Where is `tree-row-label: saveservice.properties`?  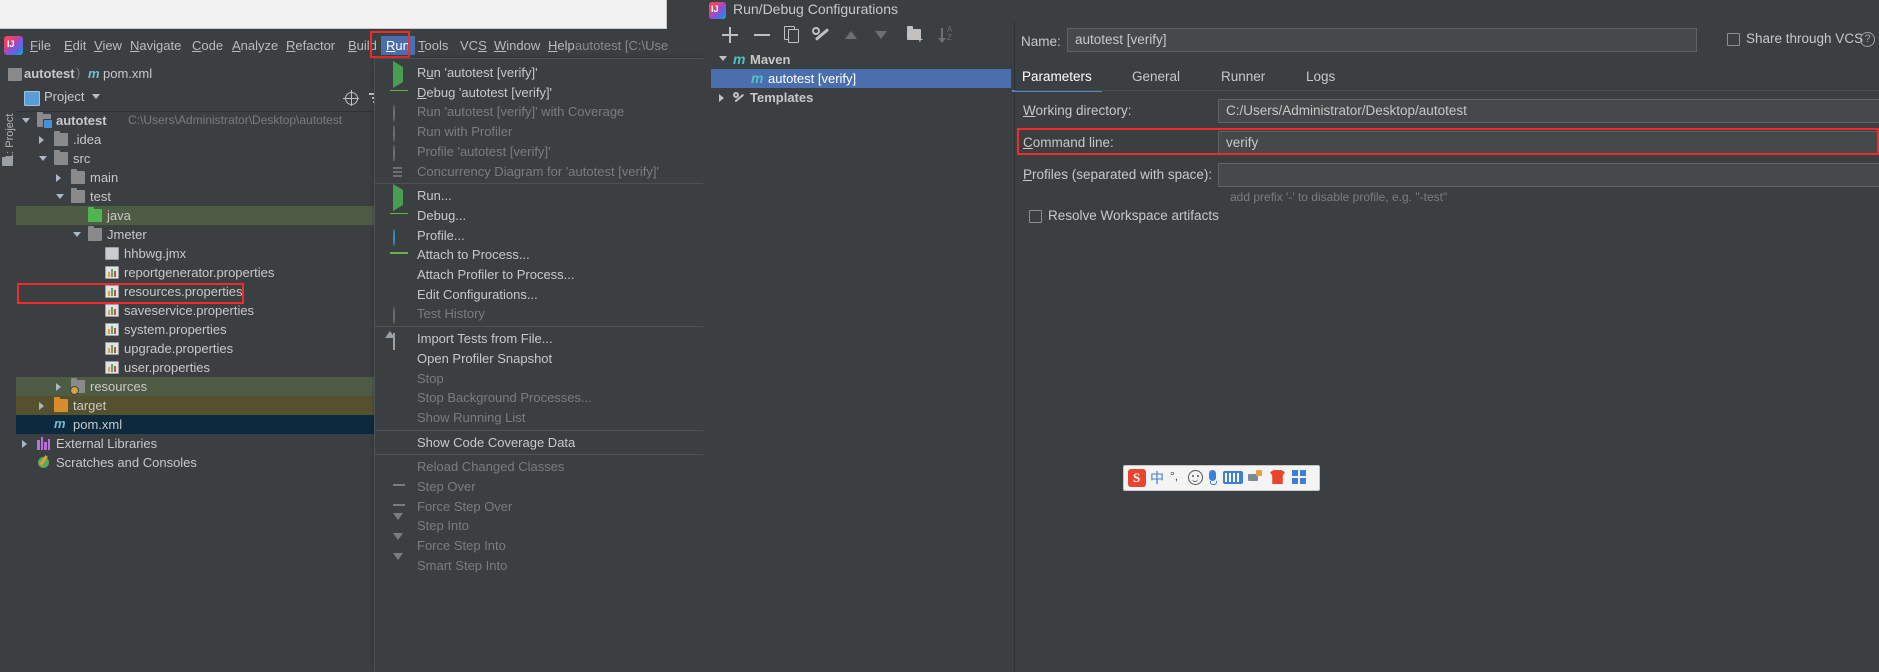
tree-row-label: saveservice.properties is located at coordinates (189, 310).